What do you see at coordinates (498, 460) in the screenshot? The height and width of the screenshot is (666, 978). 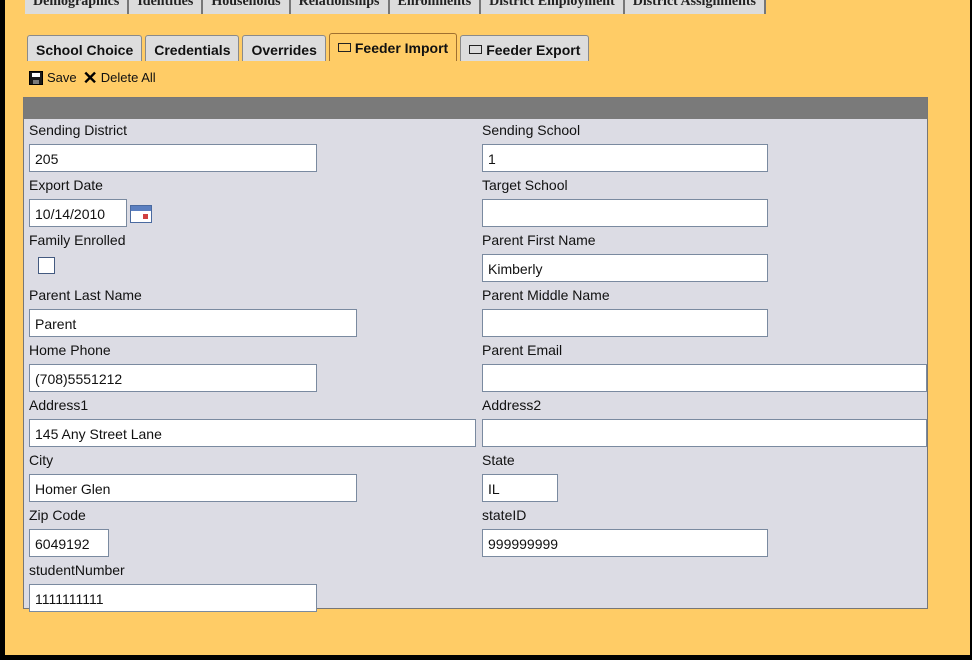 I see `state-label: State` at bounding box center [498, 460].